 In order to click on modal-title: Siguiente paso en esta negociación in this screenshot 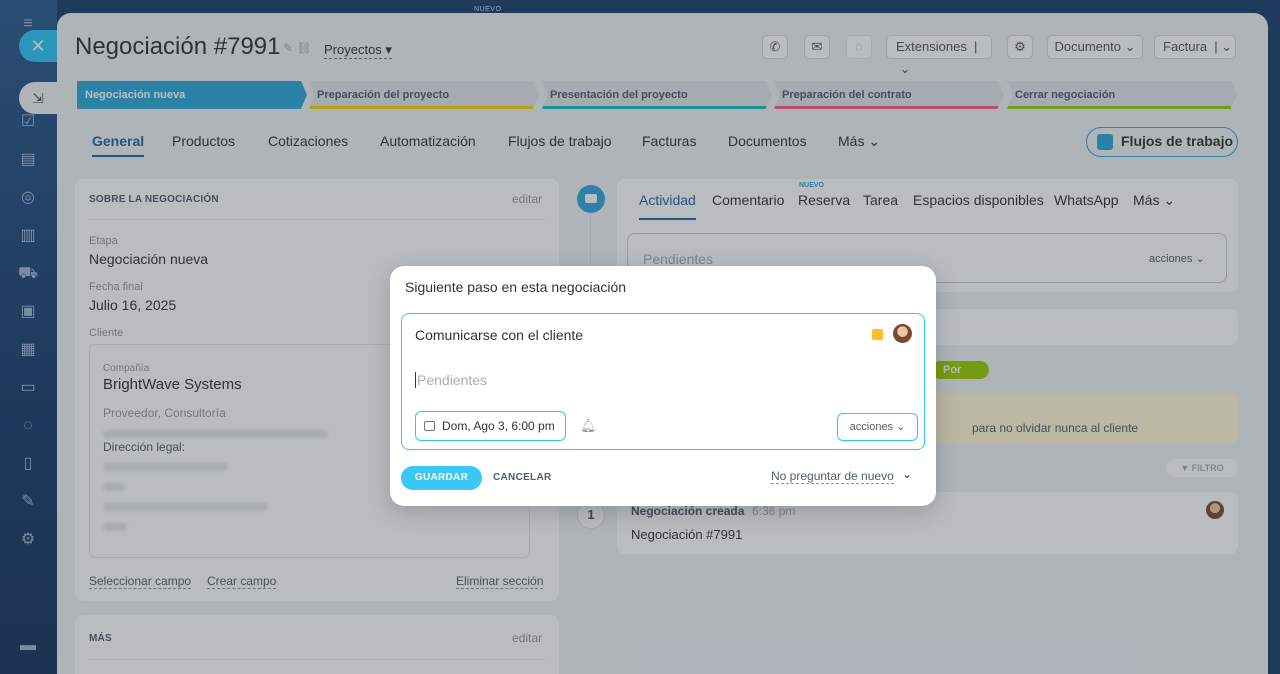, I will do `click(516, 287)`.